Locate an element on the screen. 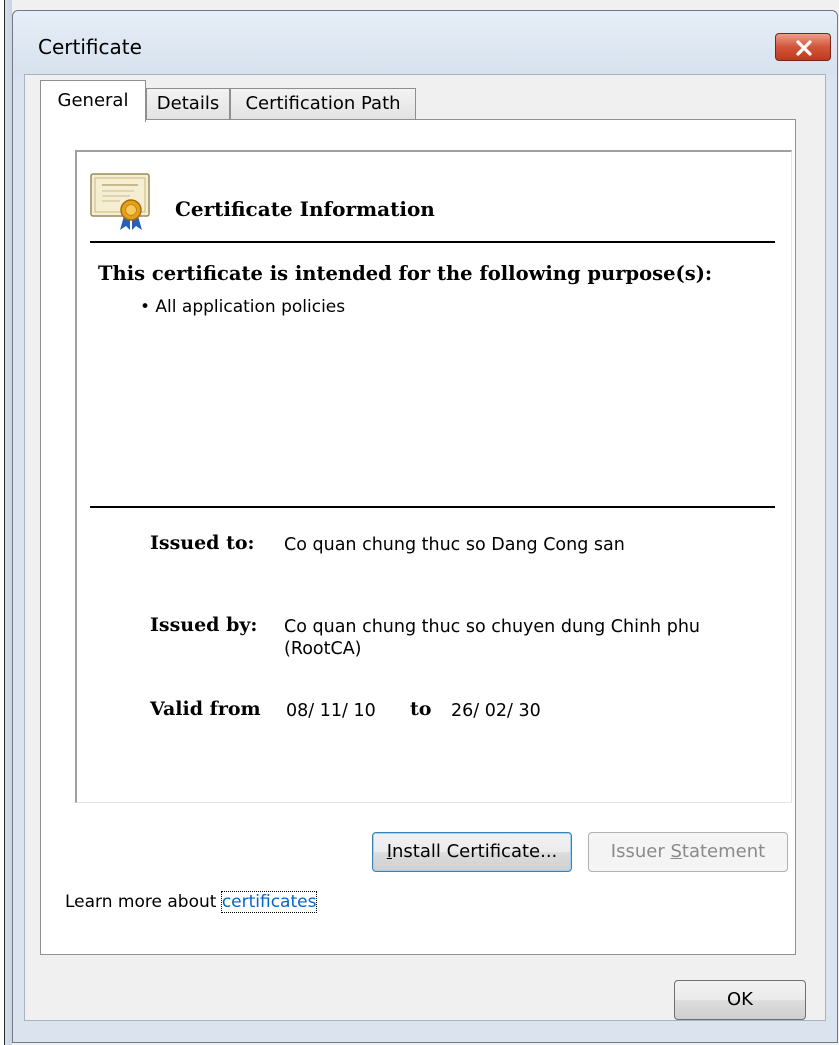 This screenshot has height=1045, width=839. issued-by-line-2: (RootCA) is located at coordinates (323, 649).